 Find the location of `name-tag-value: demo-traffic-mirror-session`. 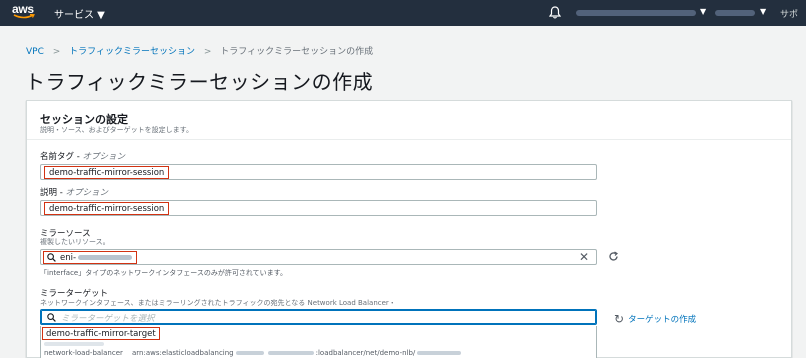

name-tag-value: demo-traffic-mirror-session is located at coordinates (107, 172).